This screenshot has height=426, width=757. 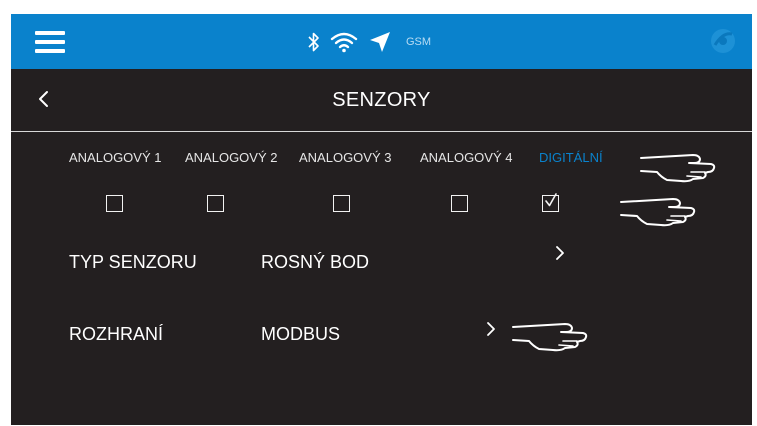 What do you see at coordinates (459, 203) in the screenshot?
I see `analog-4-checkbox` at bounding box center [459, 203].